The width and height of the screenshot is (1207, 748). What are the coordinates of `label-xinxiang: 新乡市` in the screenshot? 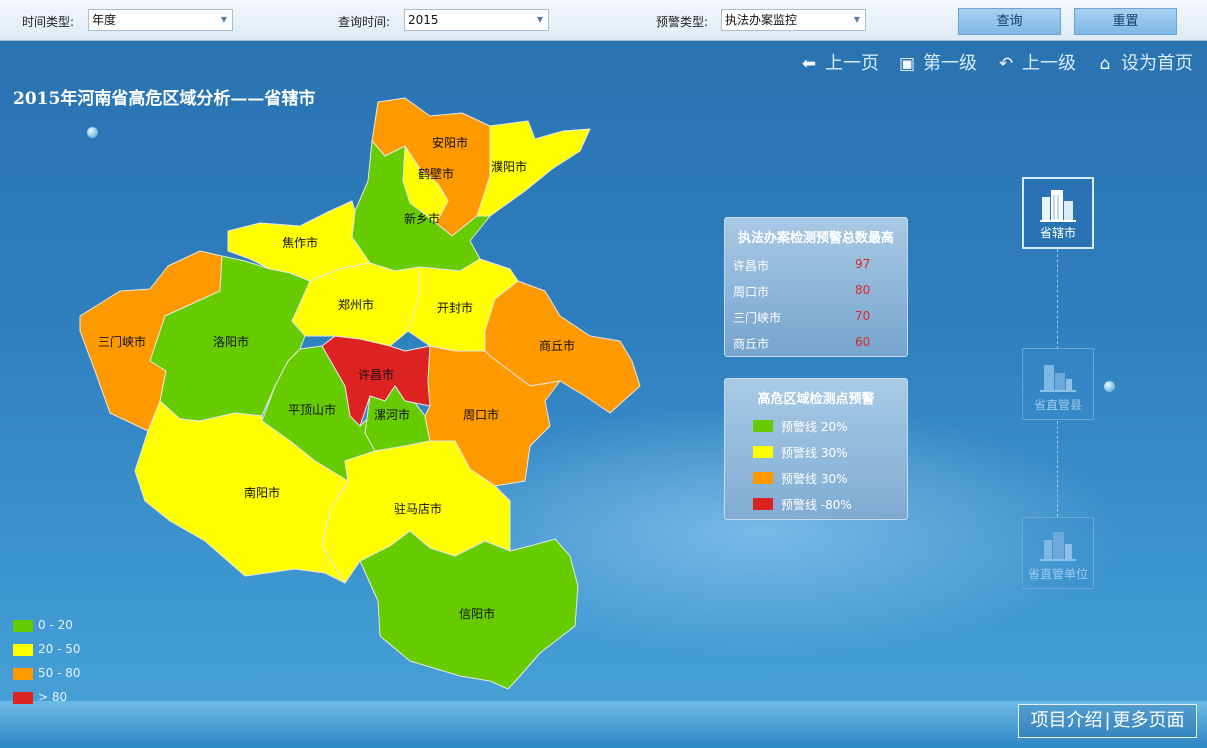 It's located at (422, 218).